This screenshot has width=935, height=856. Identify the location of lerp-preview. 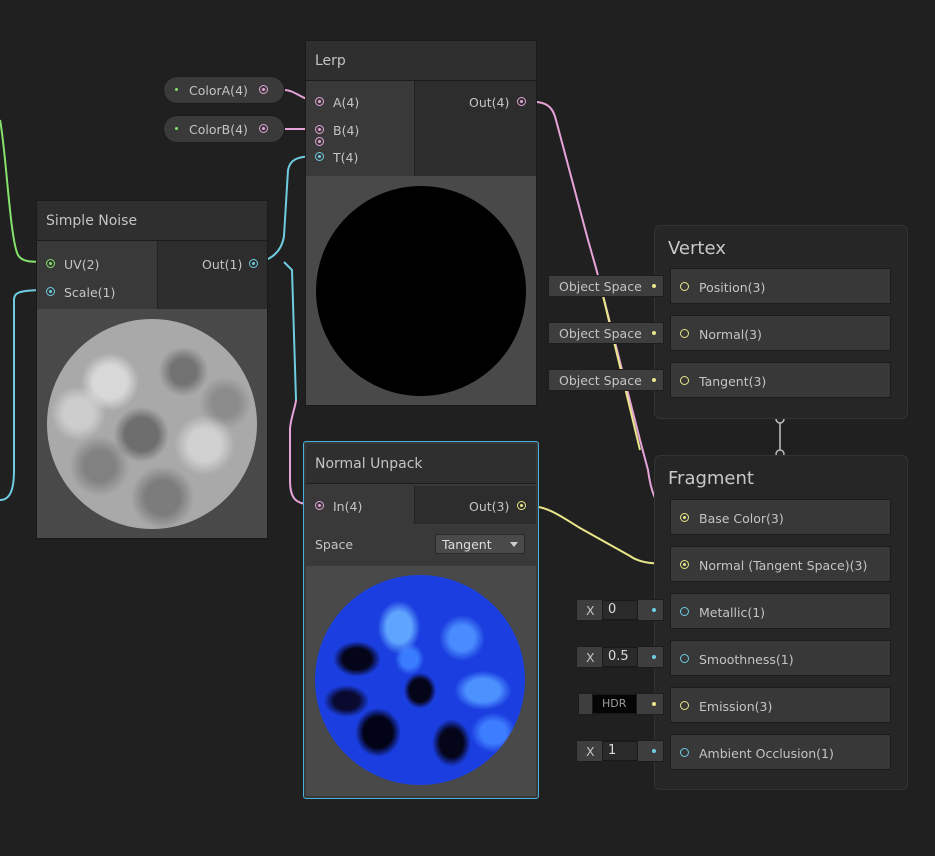
(421, 290).